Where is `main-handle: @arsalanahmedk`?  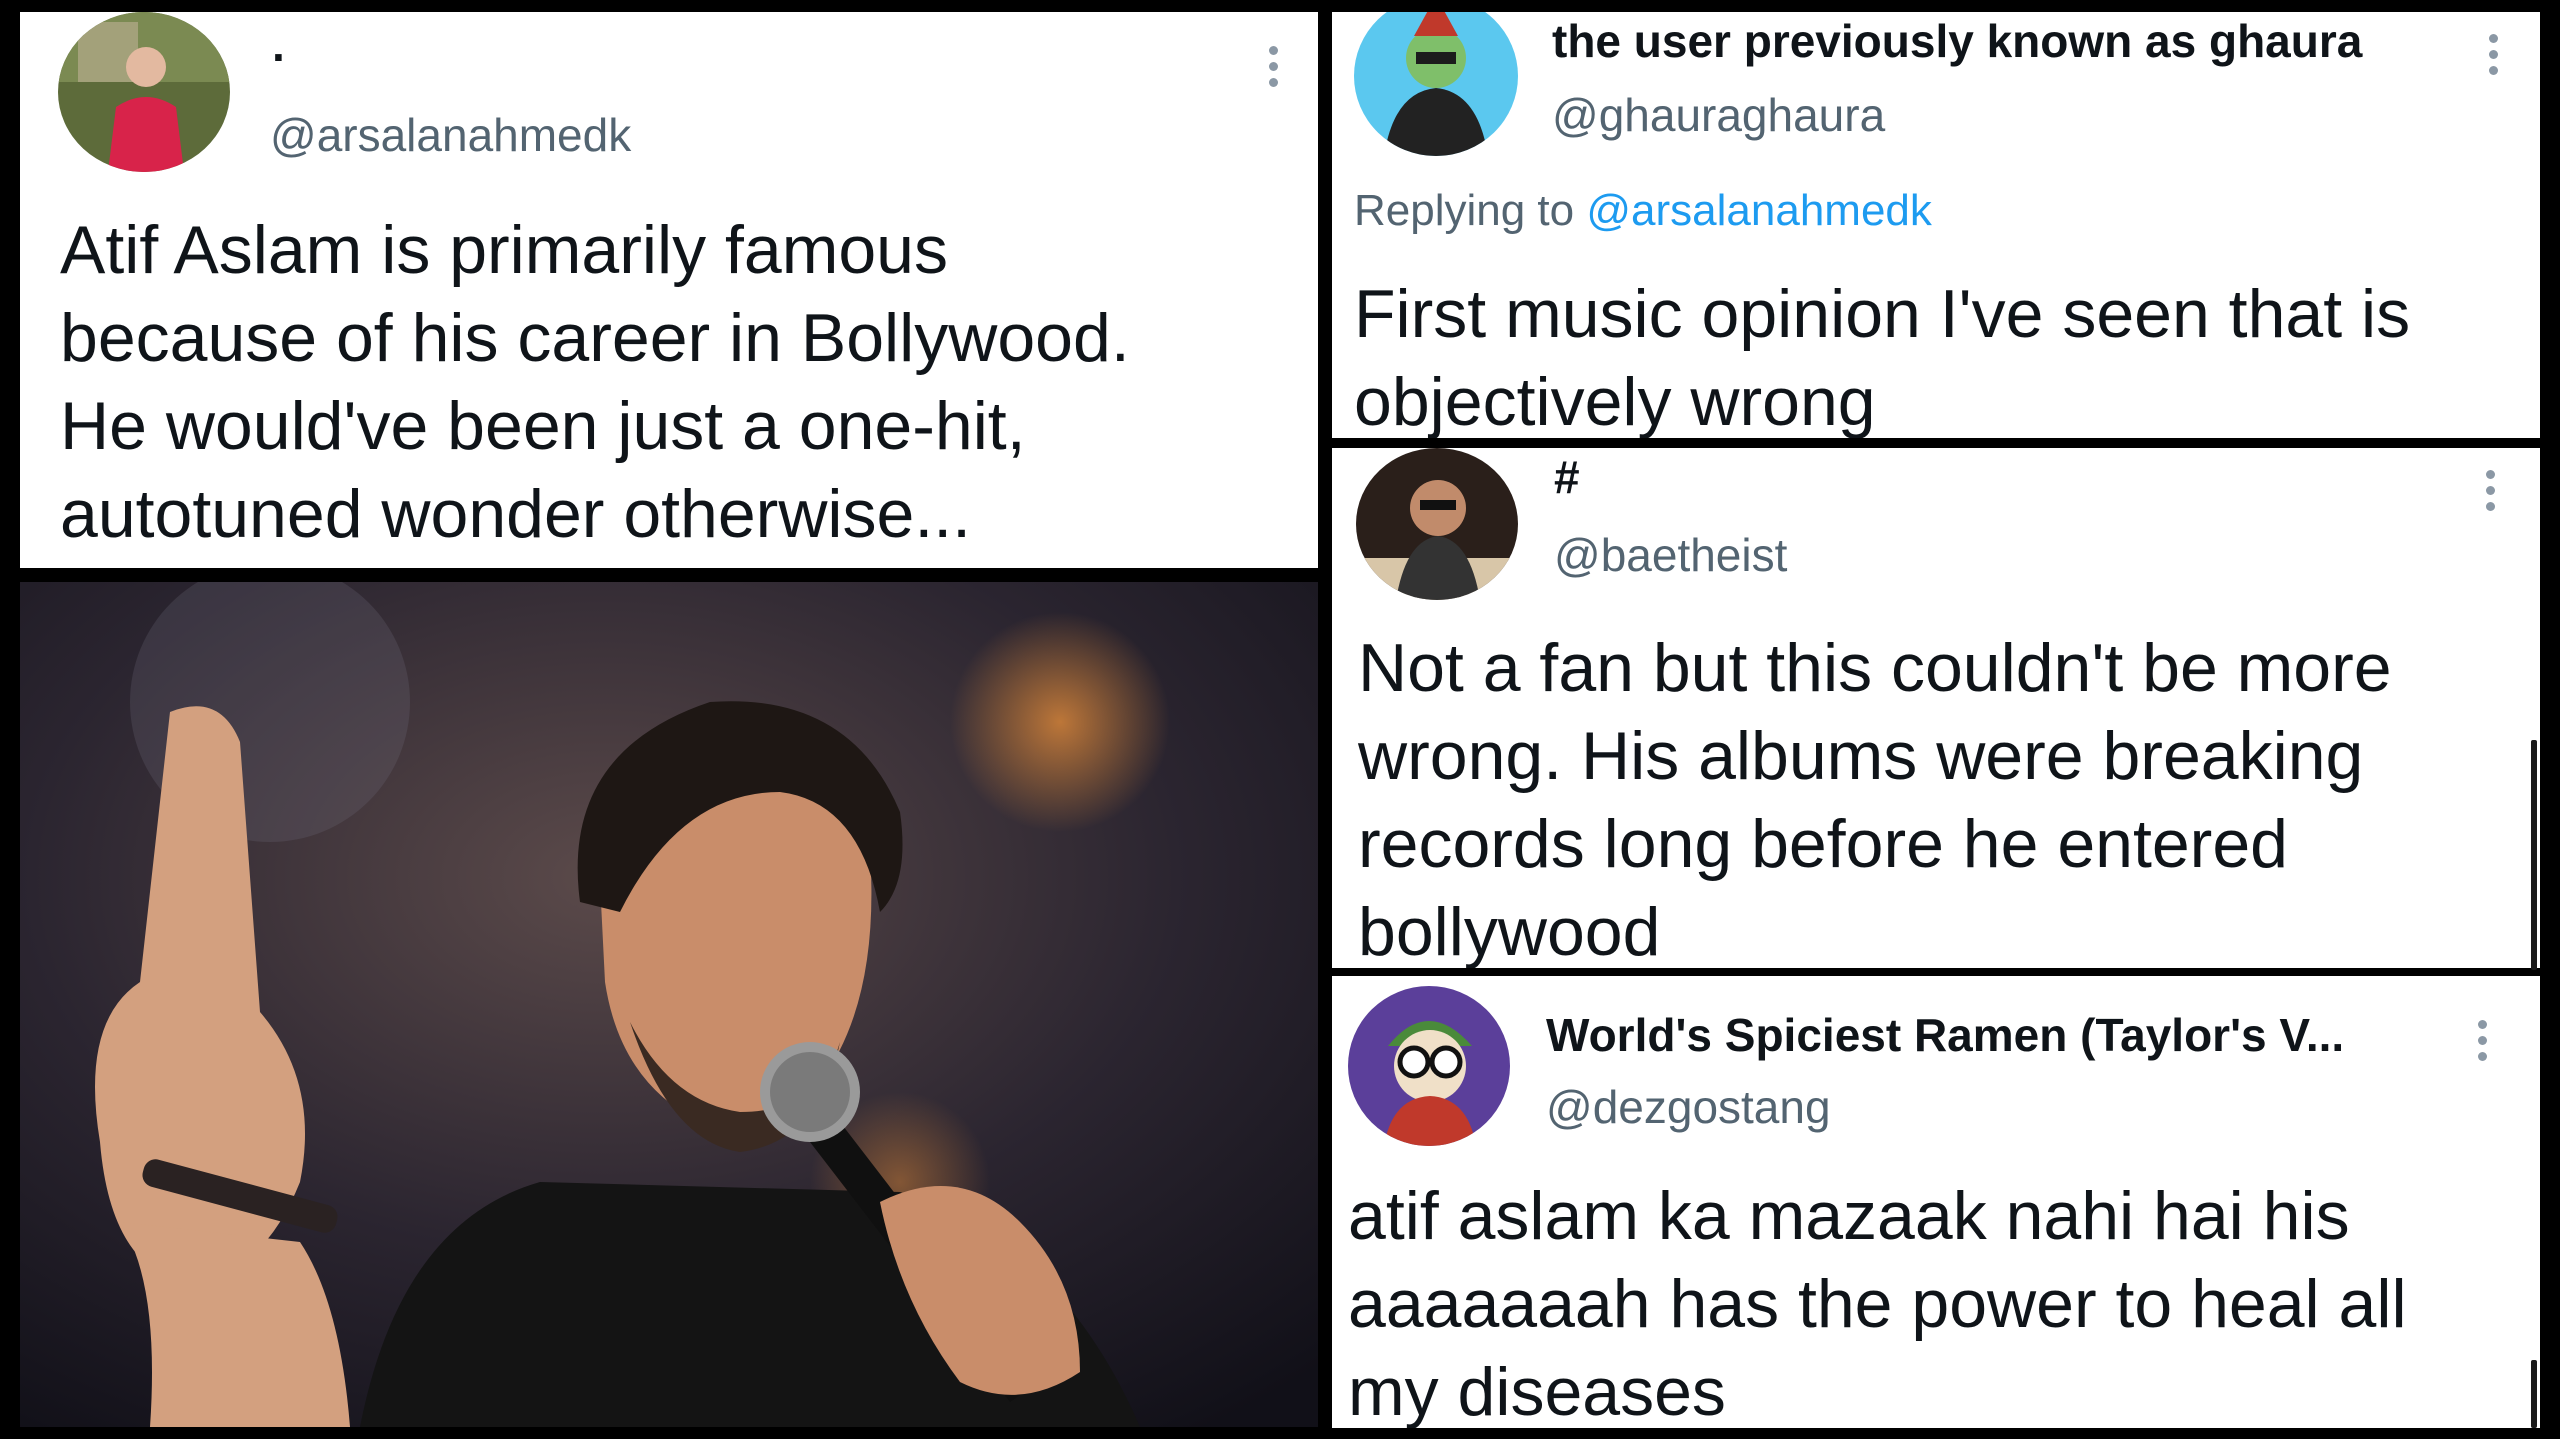 main-handle: @arsalanahmedk is located at coordinates (450, 135).